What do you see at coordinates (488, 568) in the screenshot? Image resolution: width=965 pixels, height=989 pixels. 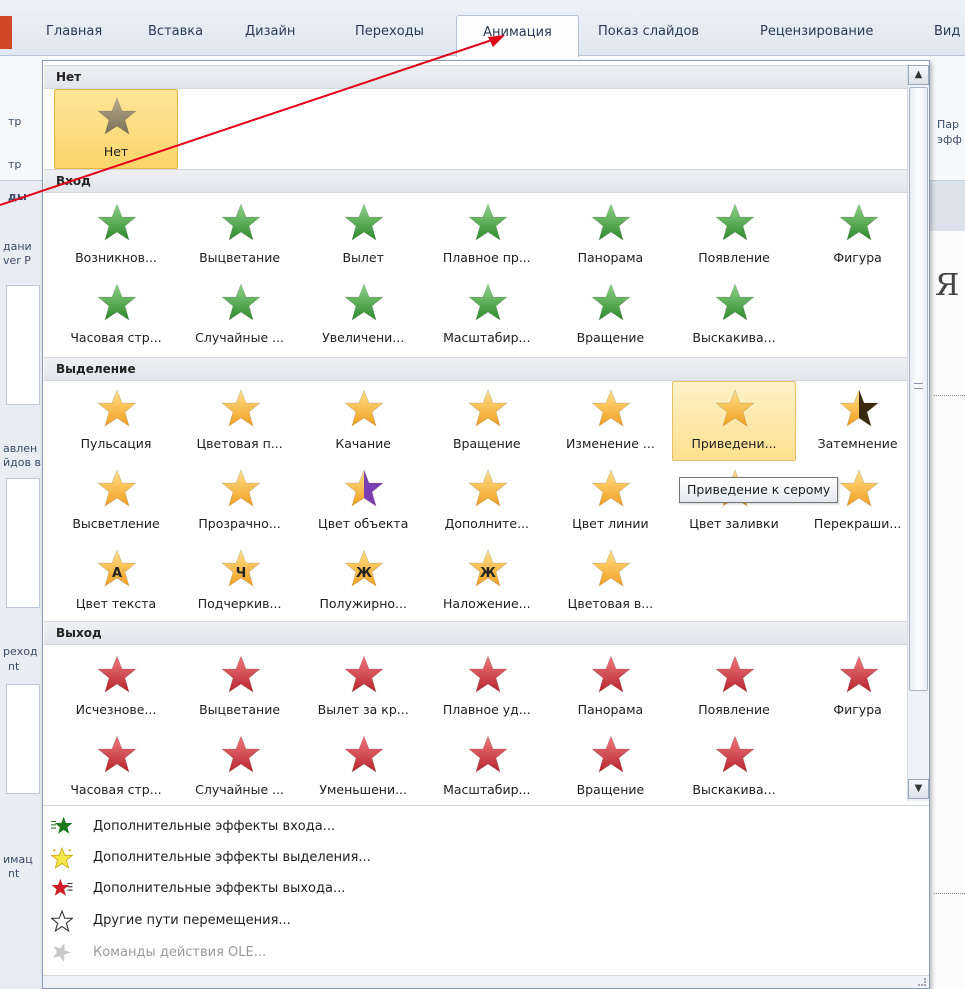 I see `emphasis-star-icon: Ж` at bounding box center [488, 568].